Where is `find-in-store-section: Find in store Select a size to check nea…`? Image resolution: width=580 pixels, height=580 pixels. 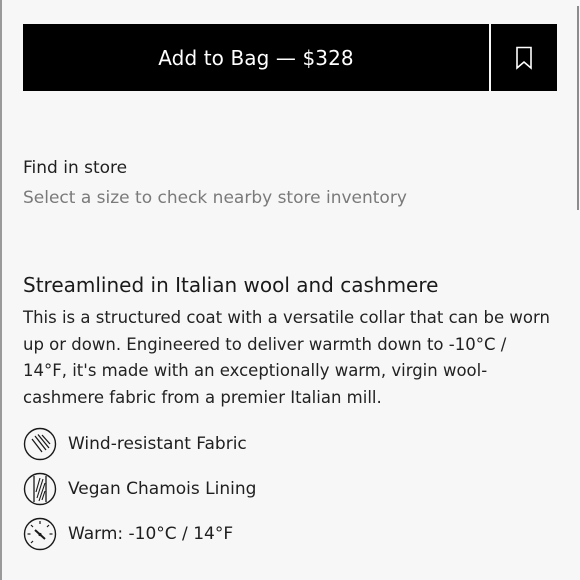 find-in-store-section: Find in store Select a size to check nea… is located at coordinates (215, 183).